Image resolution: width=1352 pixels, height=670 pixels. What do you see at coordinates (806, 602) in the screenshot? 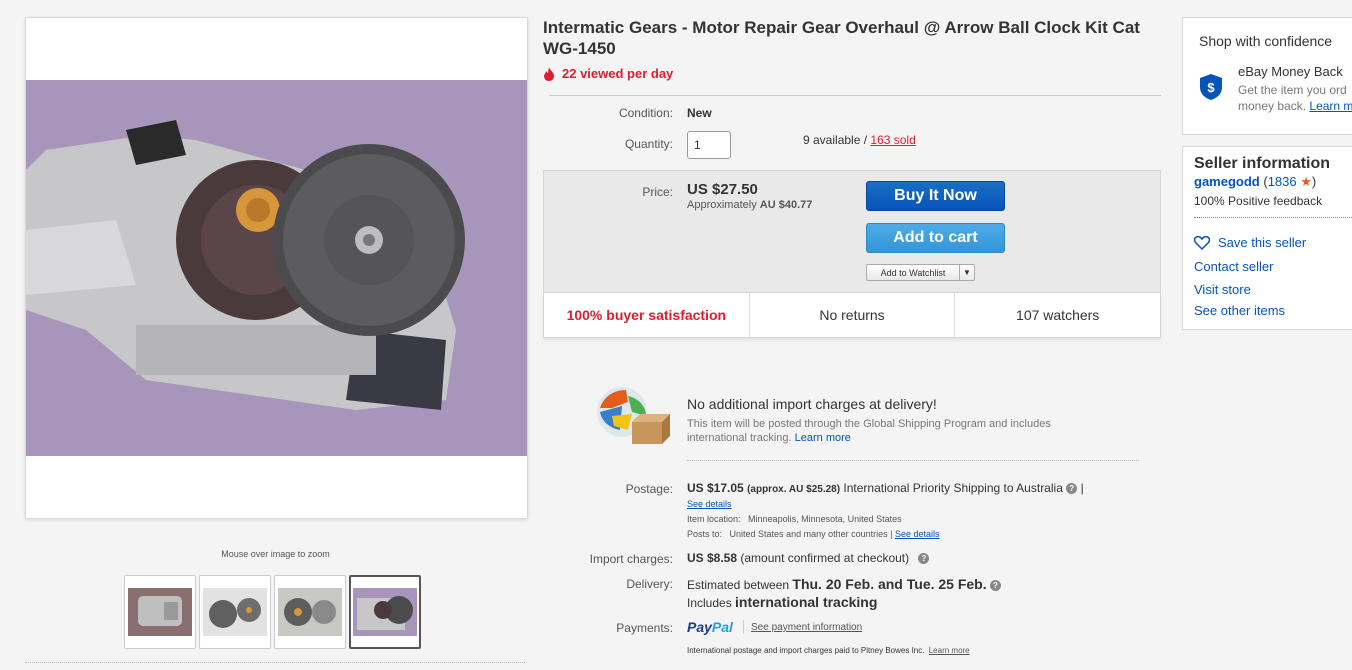
I see `tracking-bold: international tracking` at bounding box center [806, 602].